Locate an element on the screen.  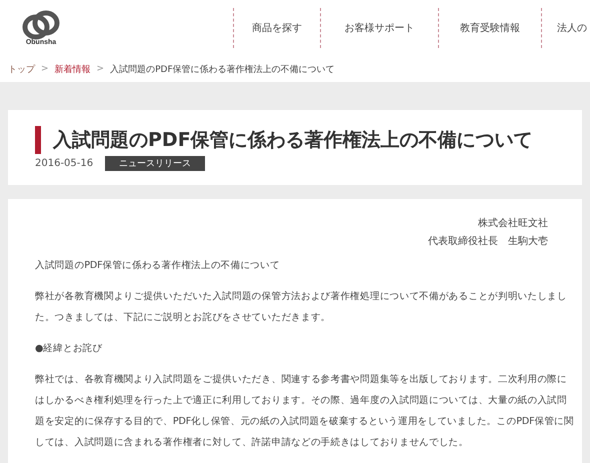
body-paragraph: 入試問題のPDF保管に係わる著作権法上の不備について is located at coordinates (158, 266).